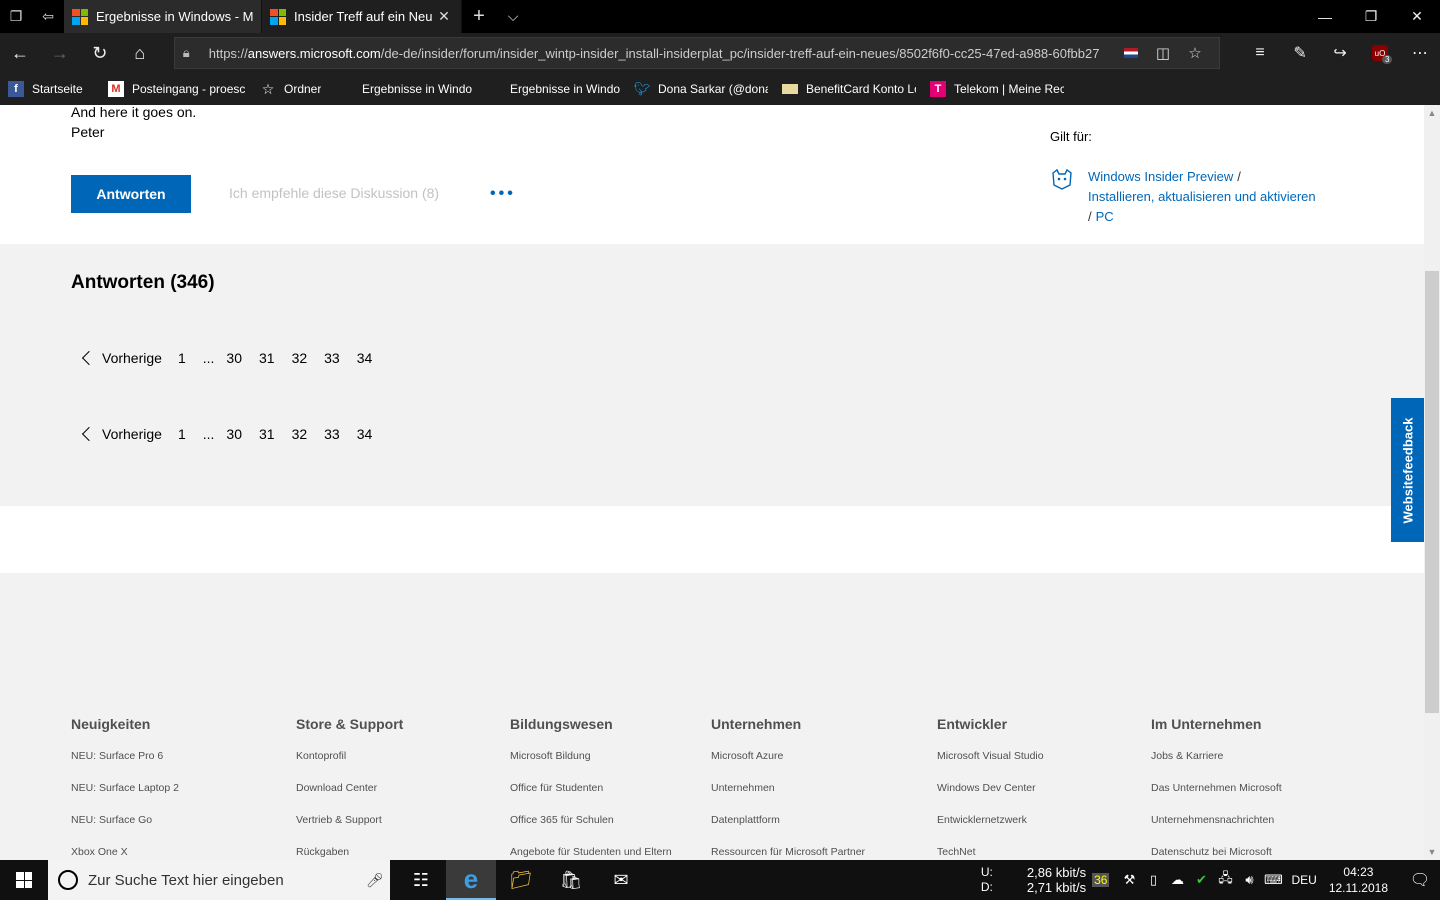 The height and width of the screenshot is (900, 1440). I want to click on footer-link: NEU: Surface Pro 6, so click(125, 762).